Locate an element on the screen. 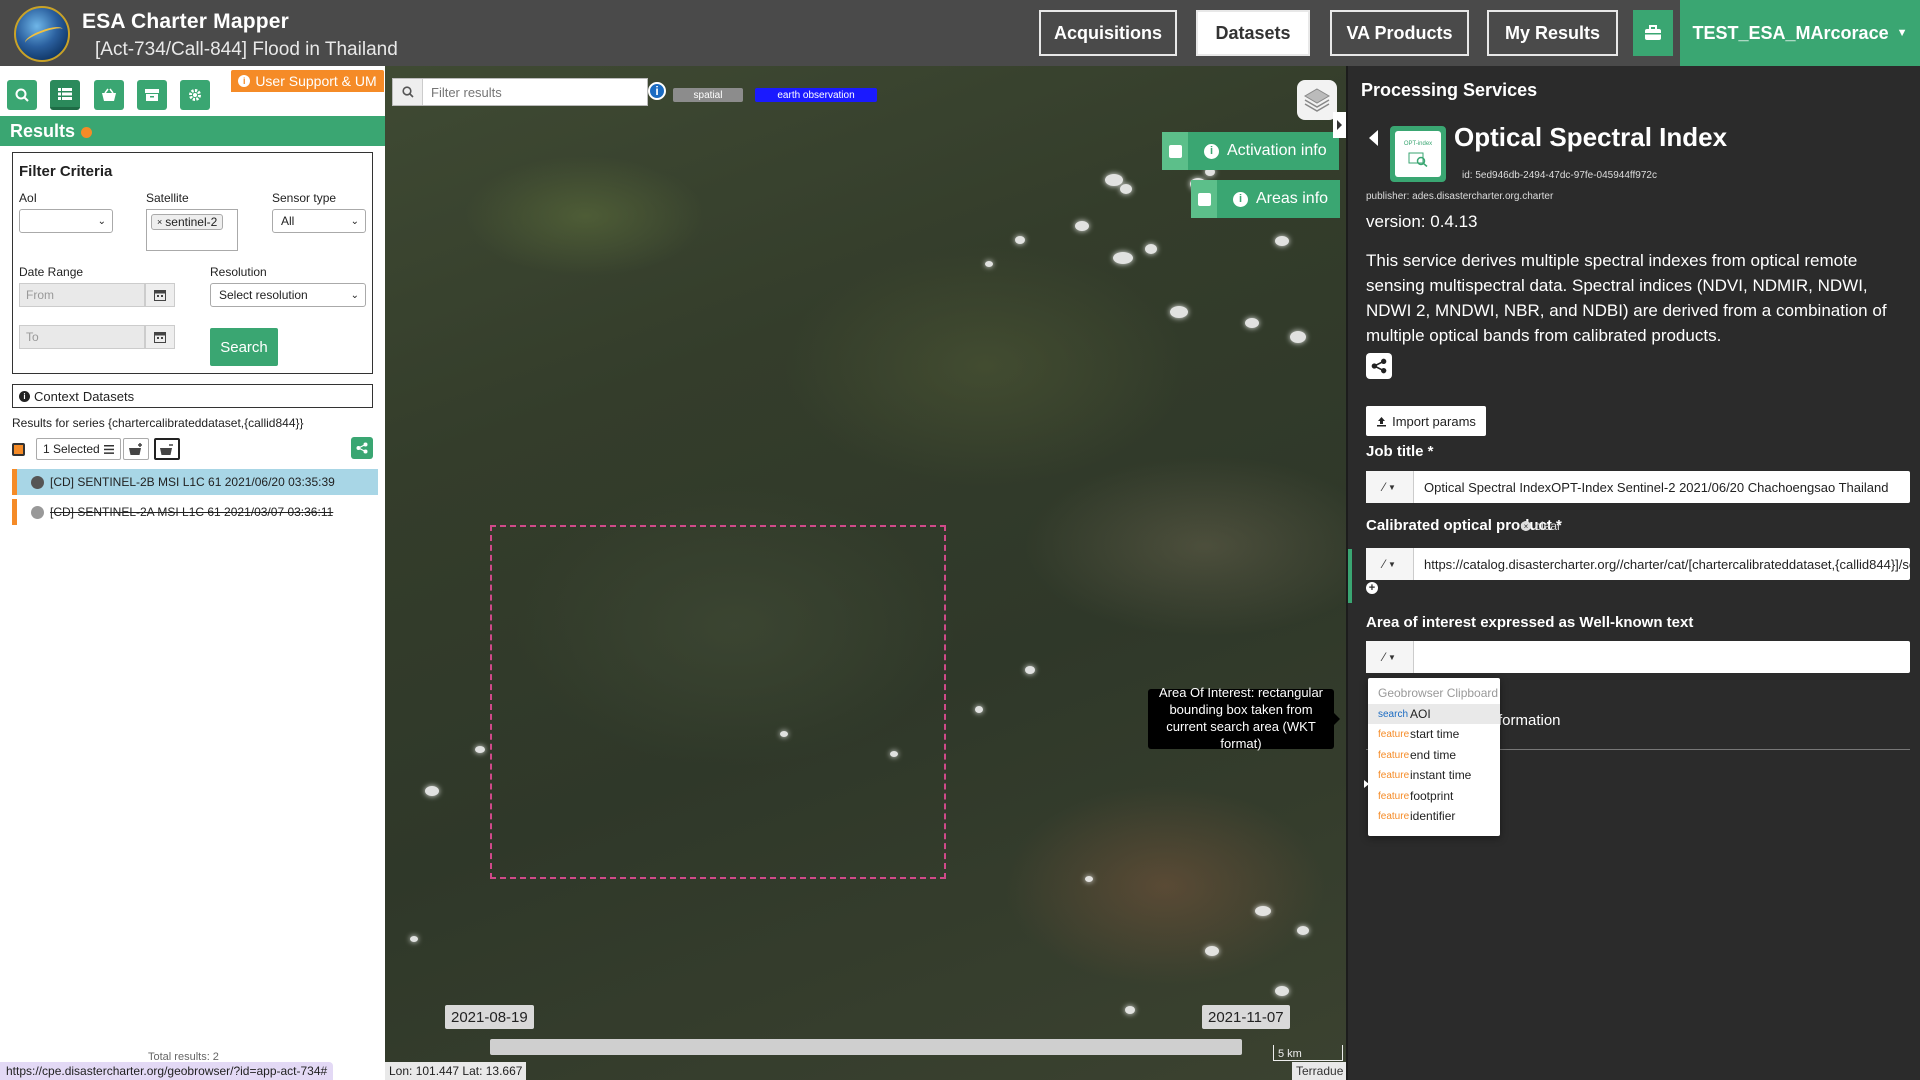  satellite-select: × sentinel-2 is located at coordinates (192, 230).